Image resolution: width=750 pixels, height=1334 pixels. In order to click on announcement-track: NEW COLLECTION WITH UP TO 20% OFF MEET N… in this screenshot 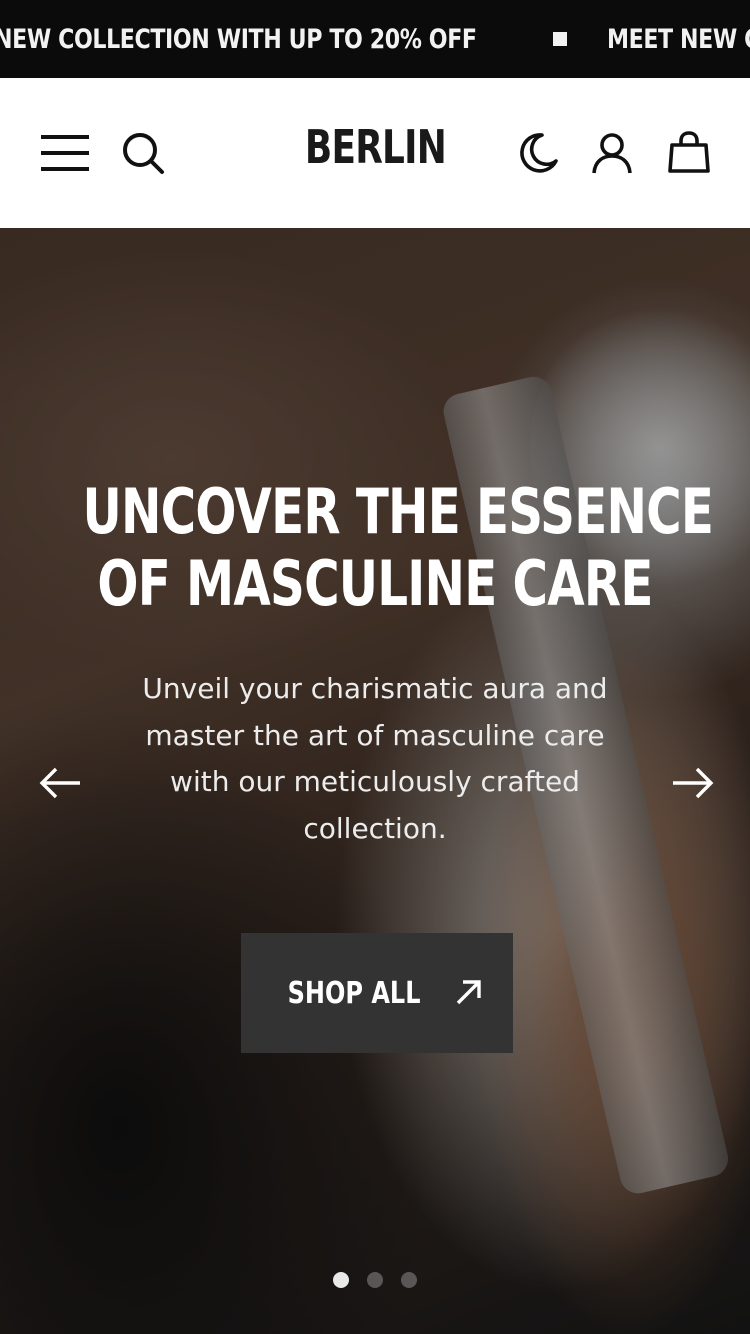, I will do `click(375, 39)`.